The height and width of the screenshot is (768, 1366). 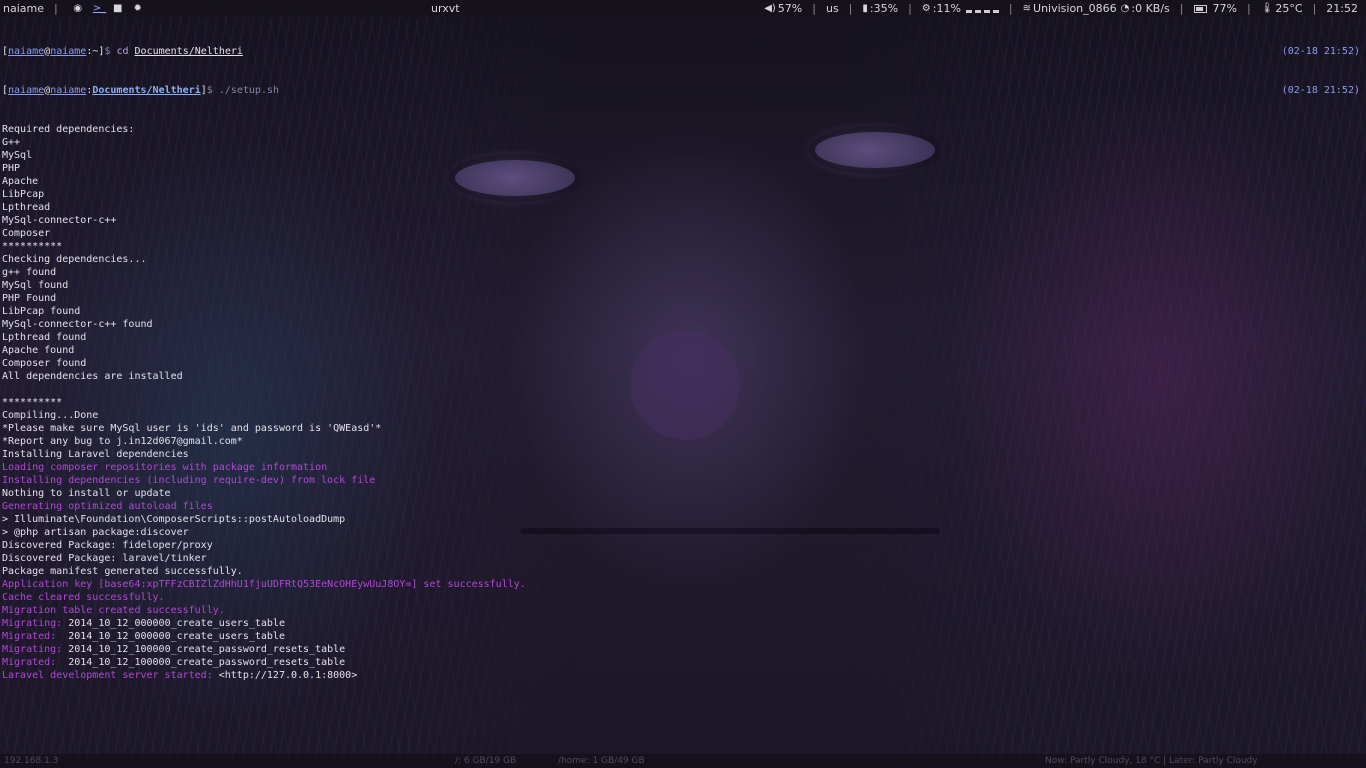 What do you see at coordinates (146, 90) in the screenshot?
I see `prompt-cwd: Documents/Neltheri` at bounding box center [146, 90].